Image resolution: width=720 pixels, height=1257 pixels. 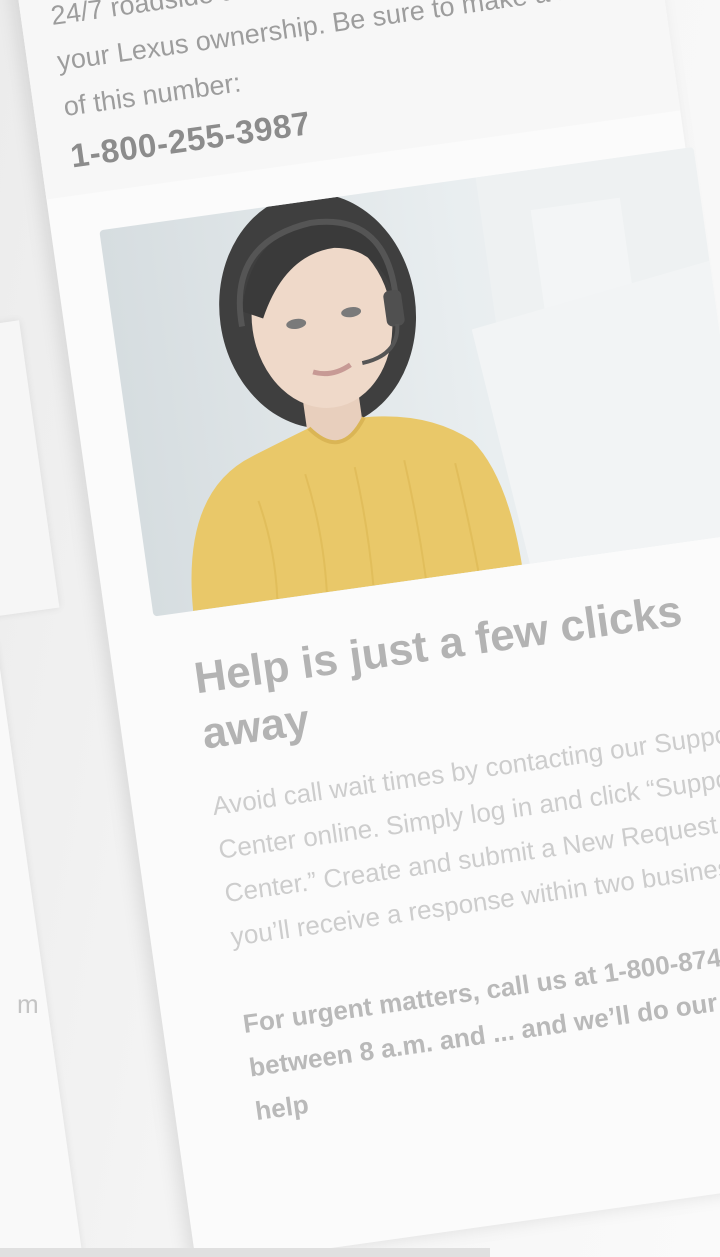 I want to click on background-card-top, so click(x=30, y=475).